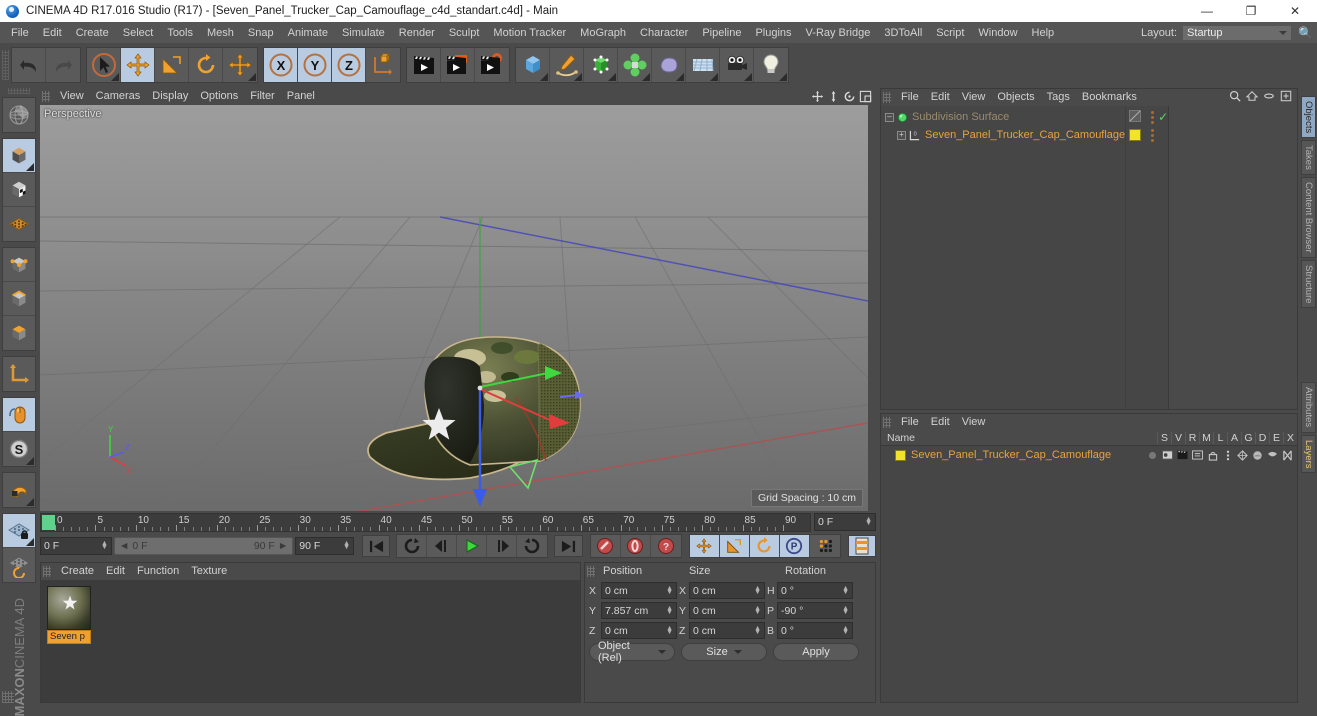 Image resolution: width=1317 pixels, height=716 pixels. What do you see at coordinates (1167, 455) in the screenshot?
I see `view-icon` at bounding box center [1167, 455].